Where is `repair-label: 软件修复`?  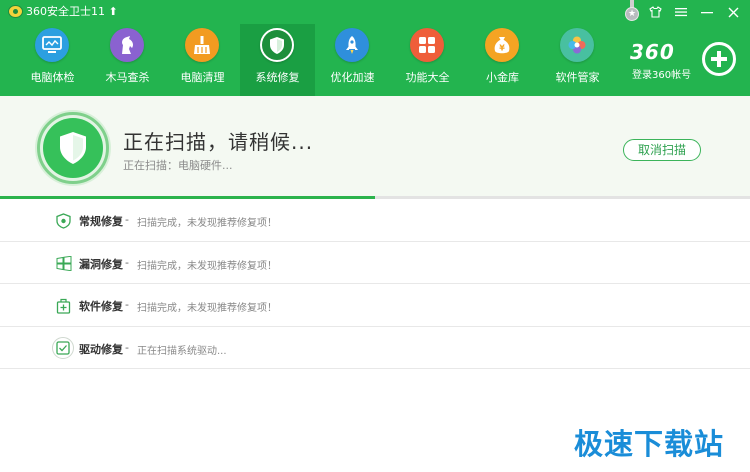 repair-label: 软件修复 is located at coordinates (101, 306).